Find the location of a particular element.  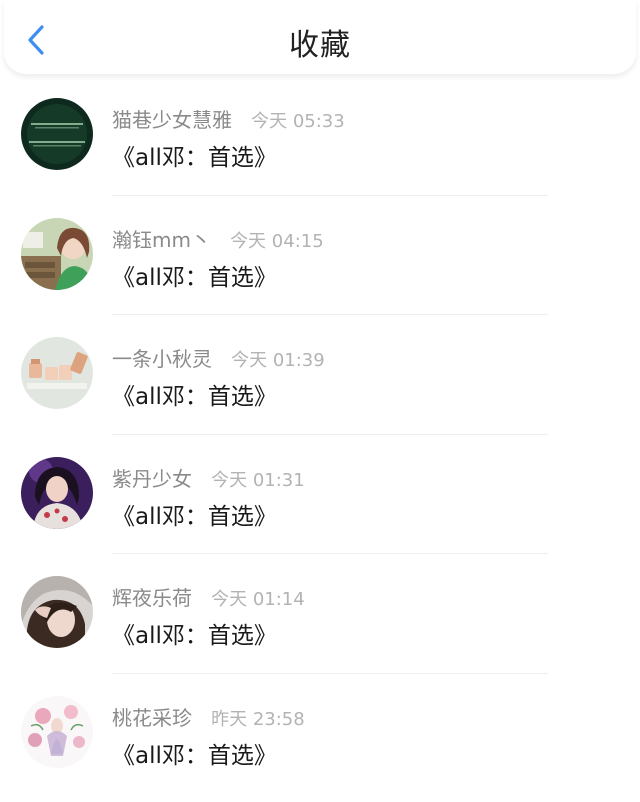

user-name: 紫丹少女 is located at coordinates (152, 479).